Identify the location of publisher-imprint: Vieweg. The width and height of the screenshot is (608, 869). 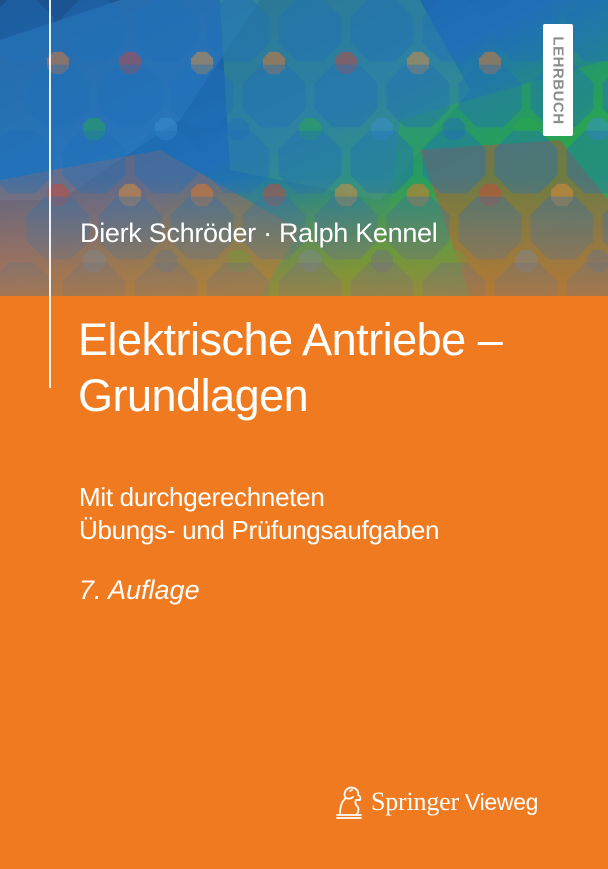
(501, 801).